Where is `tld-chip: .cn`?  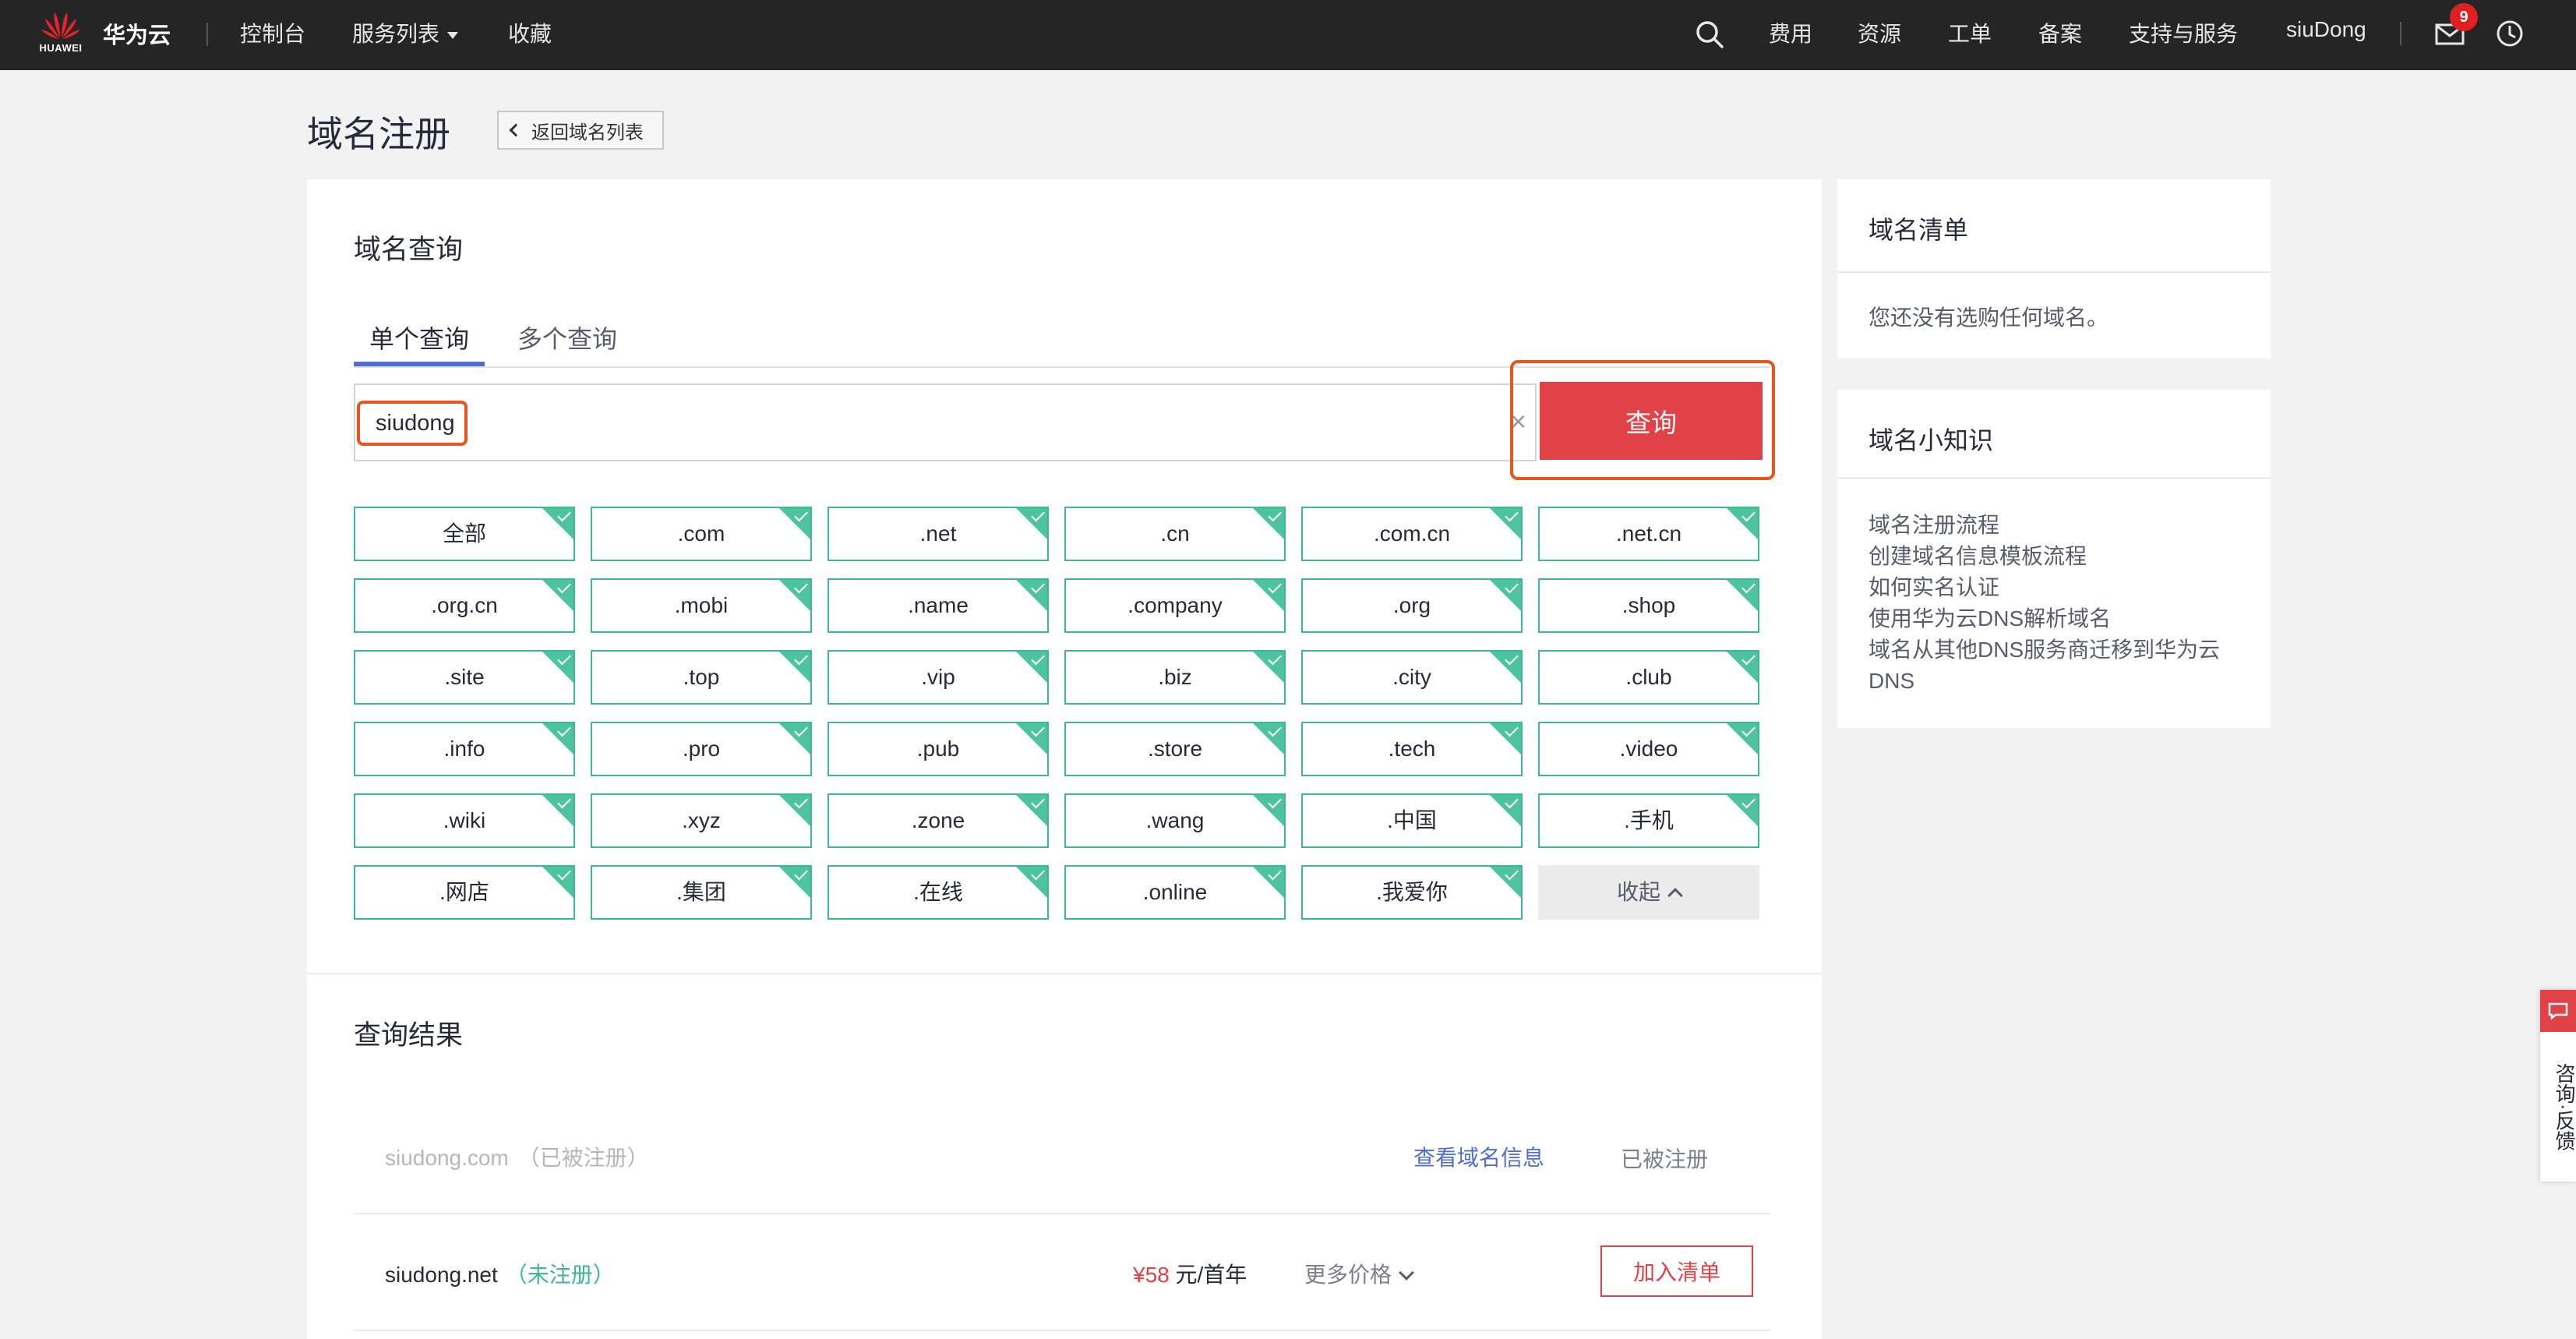 tld-chip: .cn is located at coordinates (1175, 534).